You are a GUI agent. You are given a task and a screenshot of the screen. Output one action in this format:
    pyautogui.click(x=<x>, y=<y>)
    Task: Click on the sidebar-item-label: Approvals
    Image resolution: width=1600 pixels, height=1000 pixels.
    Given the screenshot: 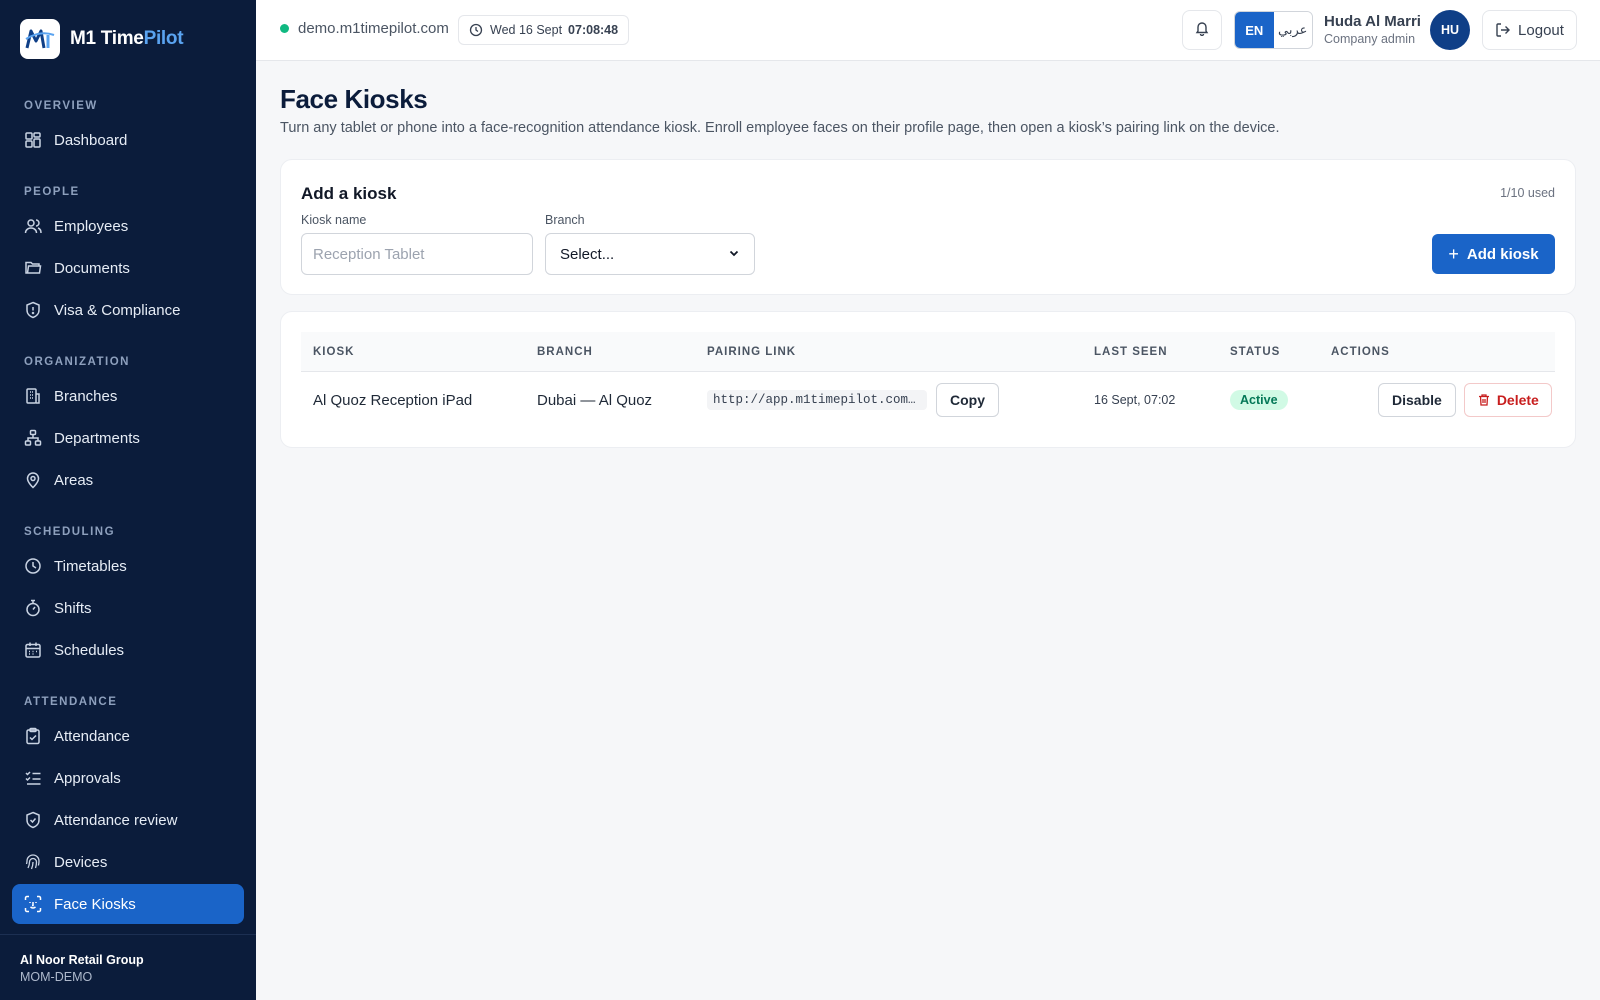 What is the action you would take?
    pyautogui.click(x=87, y=778)
    